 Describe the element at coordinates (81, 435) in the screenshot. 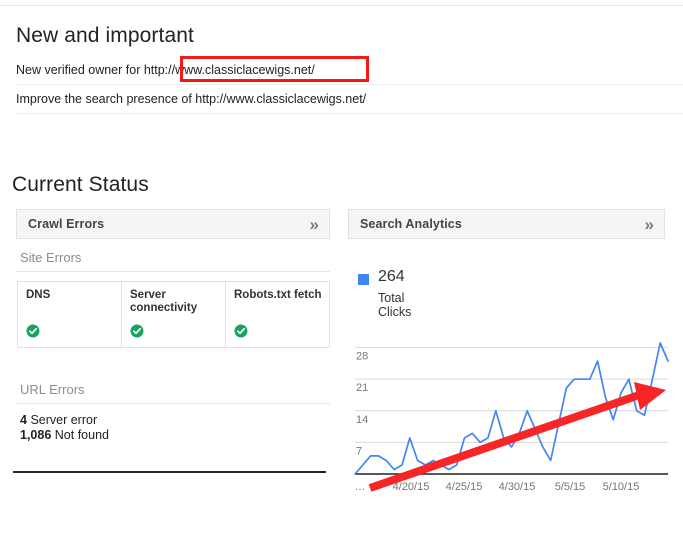

I see `url-error-label-not-found: Not found` at that location.